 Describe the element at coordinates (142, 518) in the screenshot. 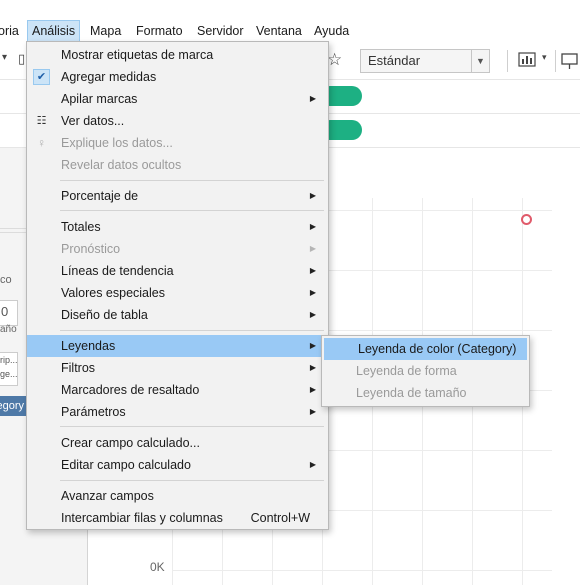

I see `menu-item-label: Intercambiar filas y columnas` at that location.